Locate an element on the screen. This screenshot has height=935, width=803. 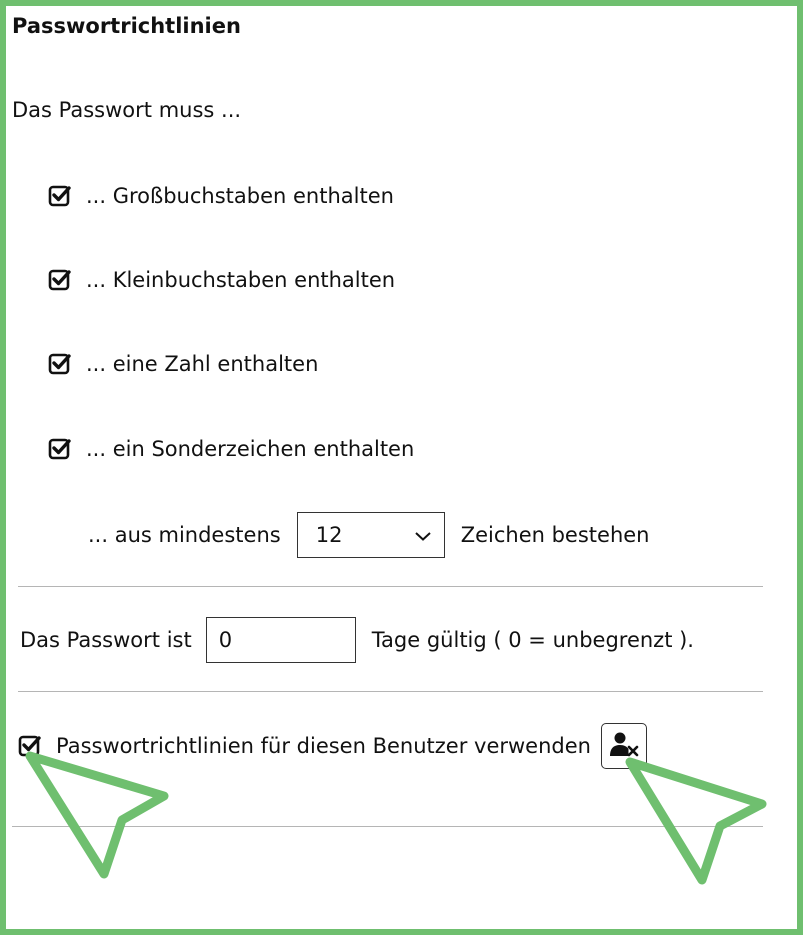
rule-label: ... Kleinbuchstaben enthalten is located at coordinates (241, 280).